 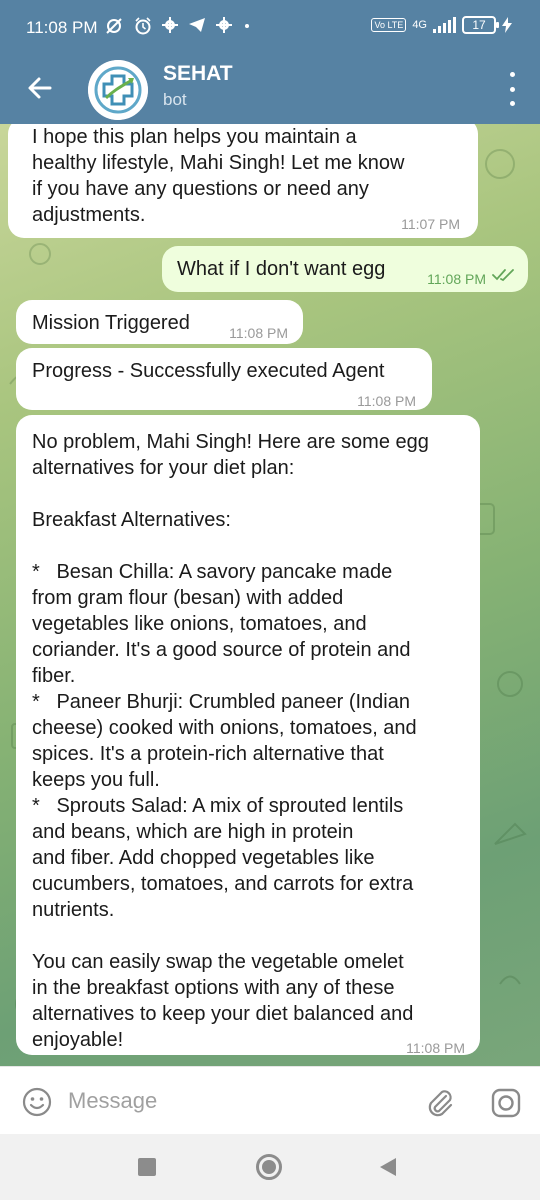 I want to click on message-time: 11:07 PM, so click(x=430, y=224).